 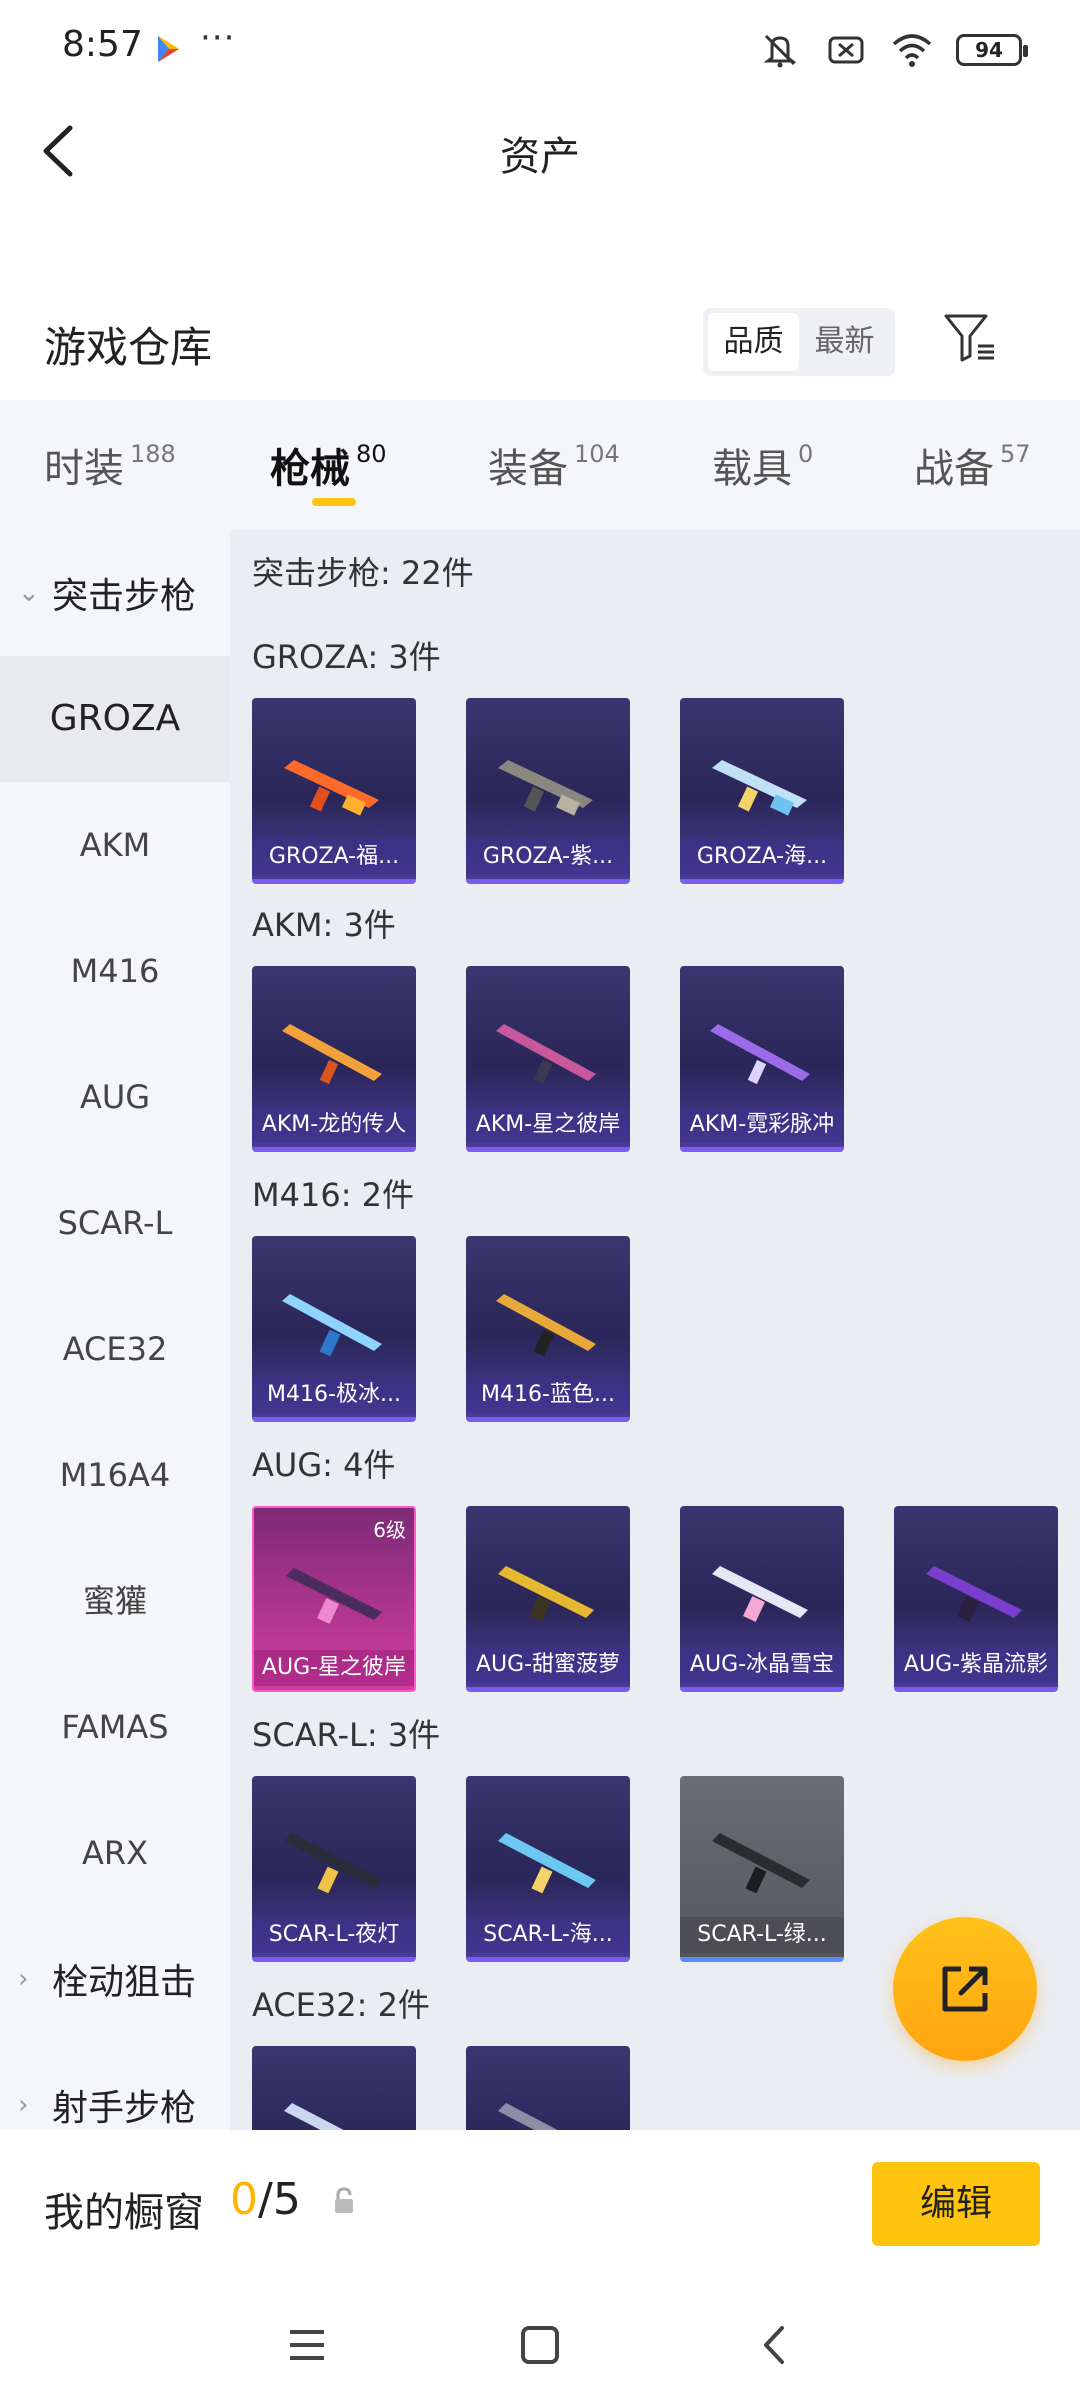 I want to click on weapon-card-name: AUG-冰晶雪宝, so click(x=762, y=1665).